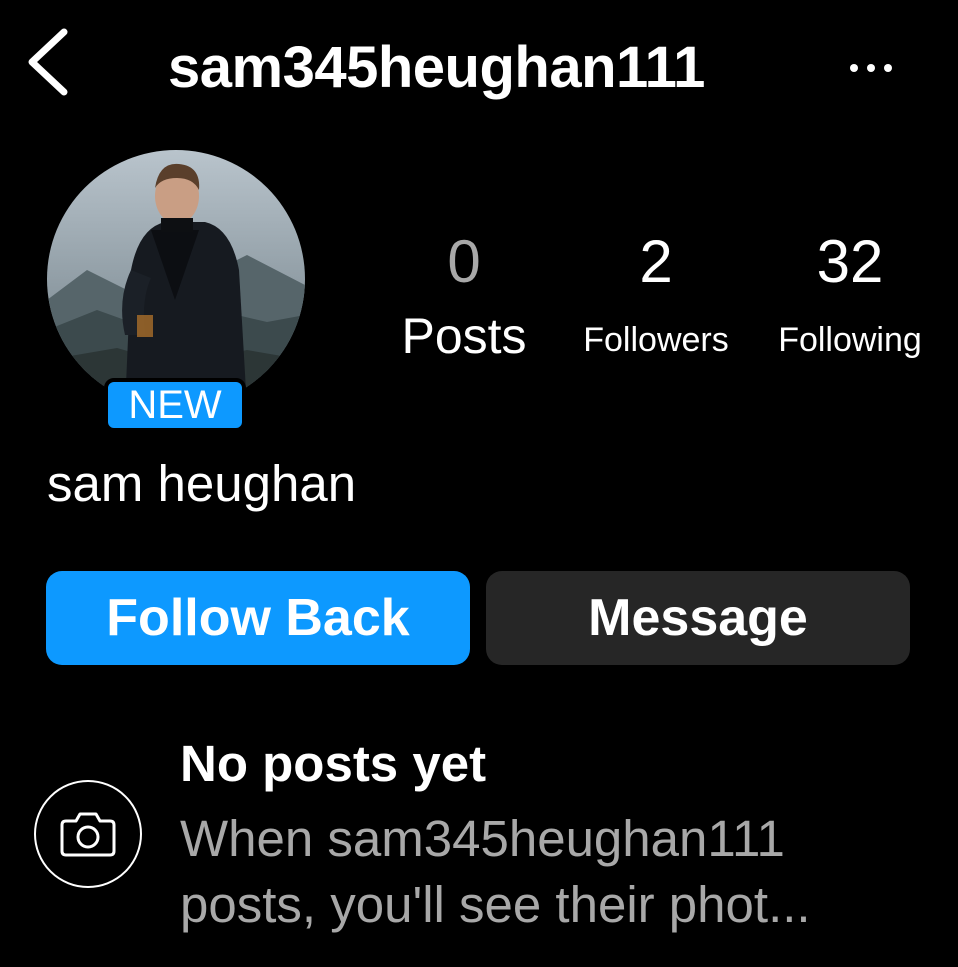  I want to click on following-count: 32 Following, so click(850, 296).